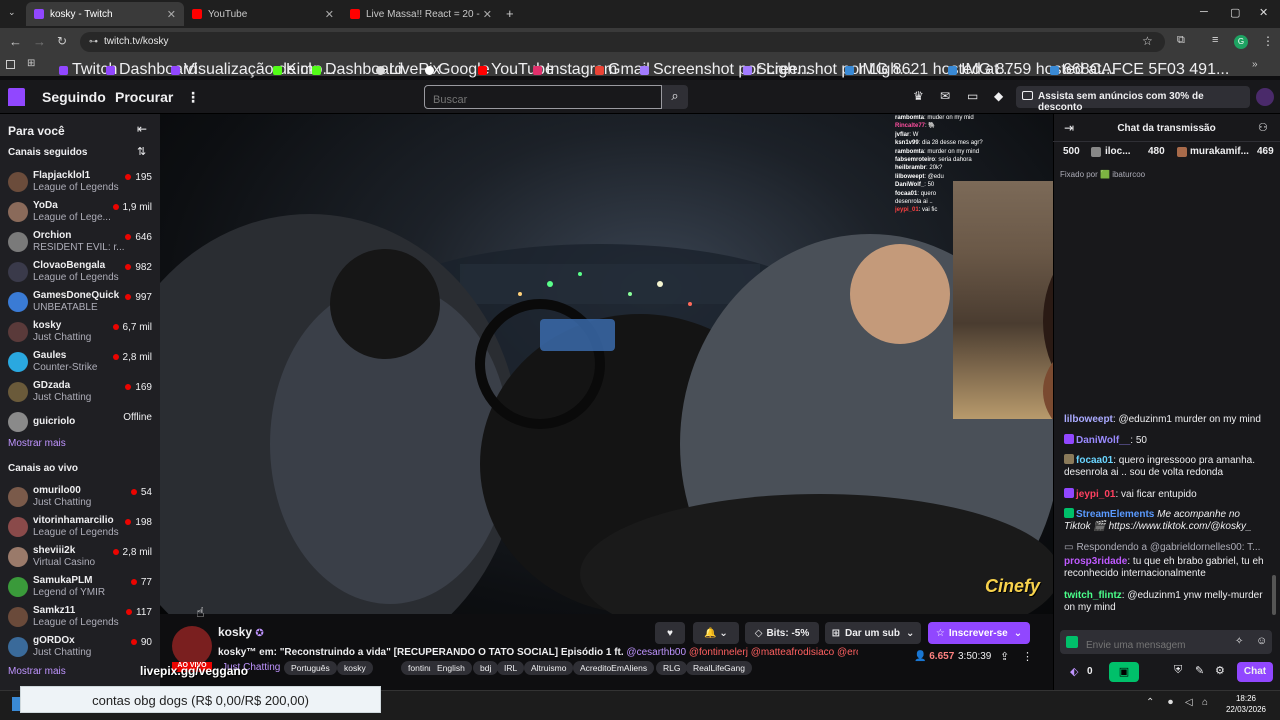  I want to click on apps-icon, so click(10, 64).